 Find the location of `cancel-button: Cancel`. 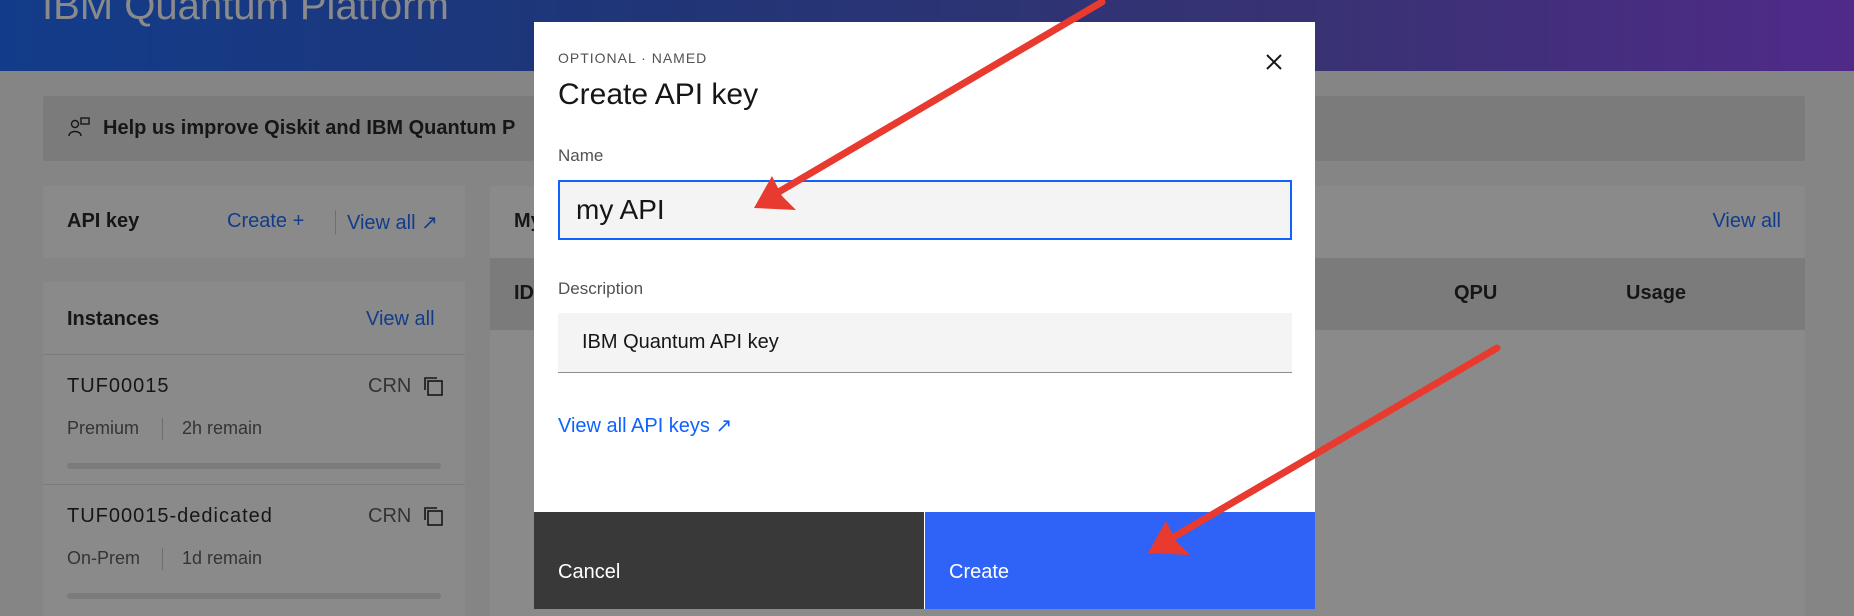

cancel-button: Cancel is located at coordinates (729, 560).